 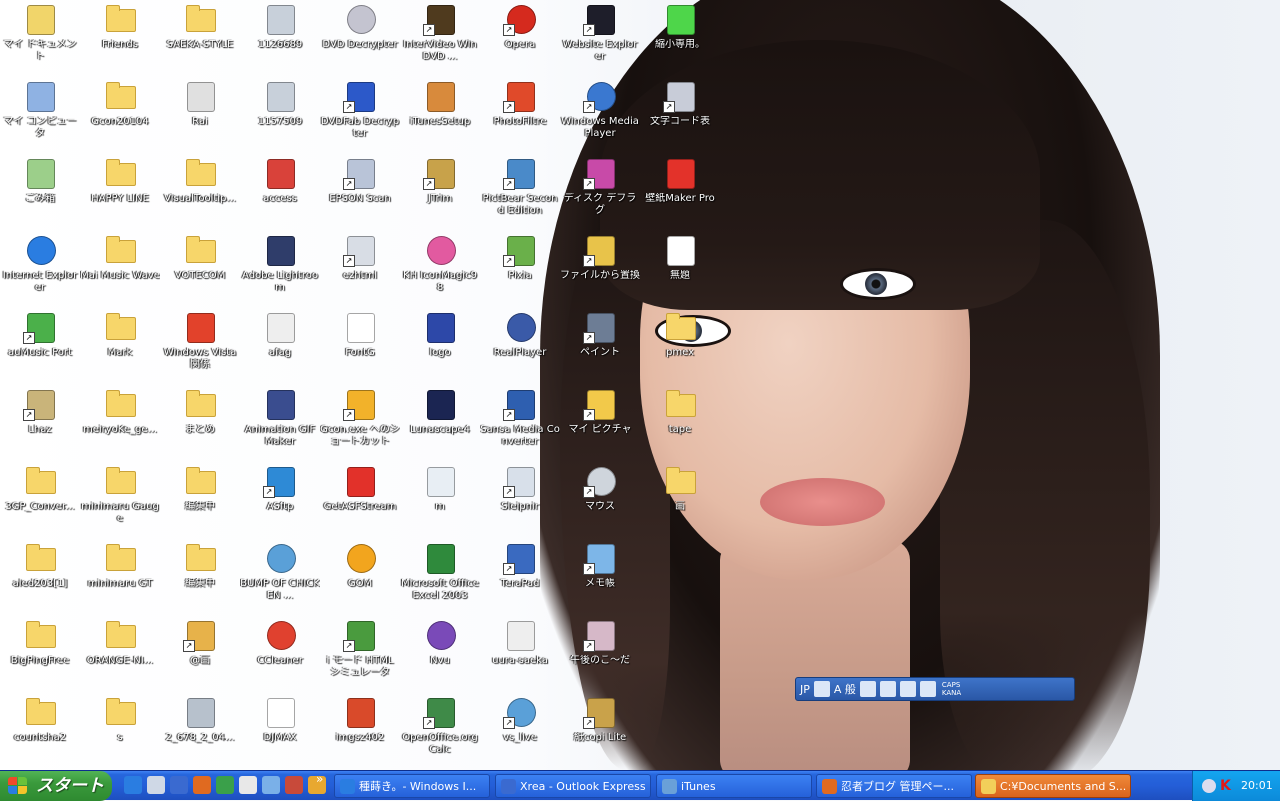 What do you see at coordinates (887, 689) in the screenshot?
I see `dictionary-icon` at bounding box center [887, 689].